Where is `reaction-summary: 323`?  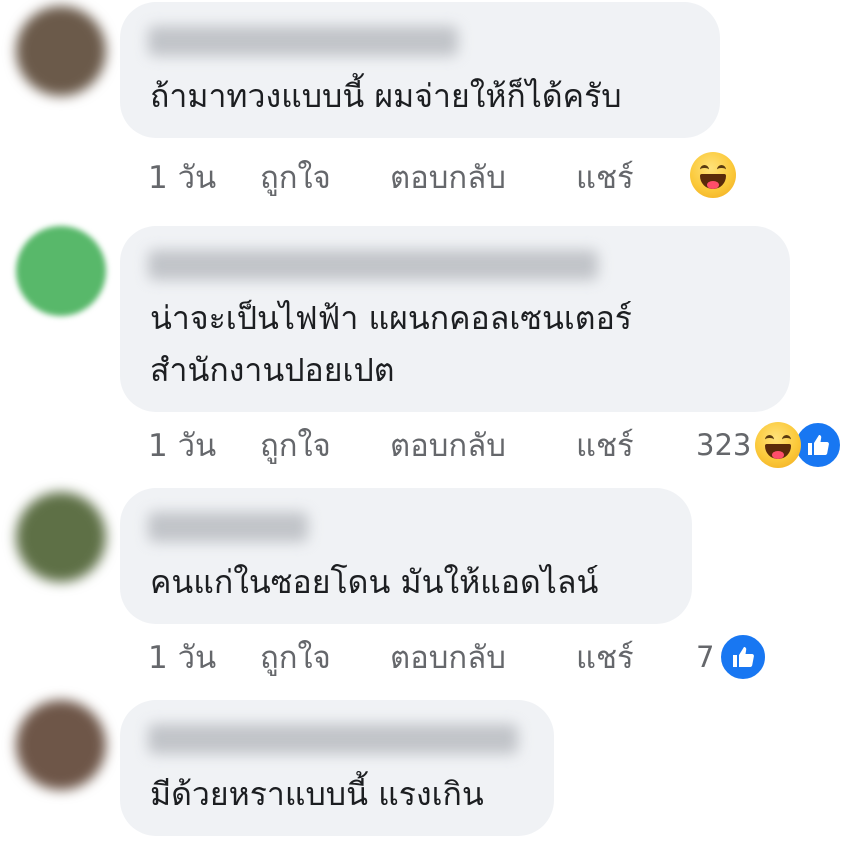
reaction-summary: 323 is located at coordinates (770, 445).